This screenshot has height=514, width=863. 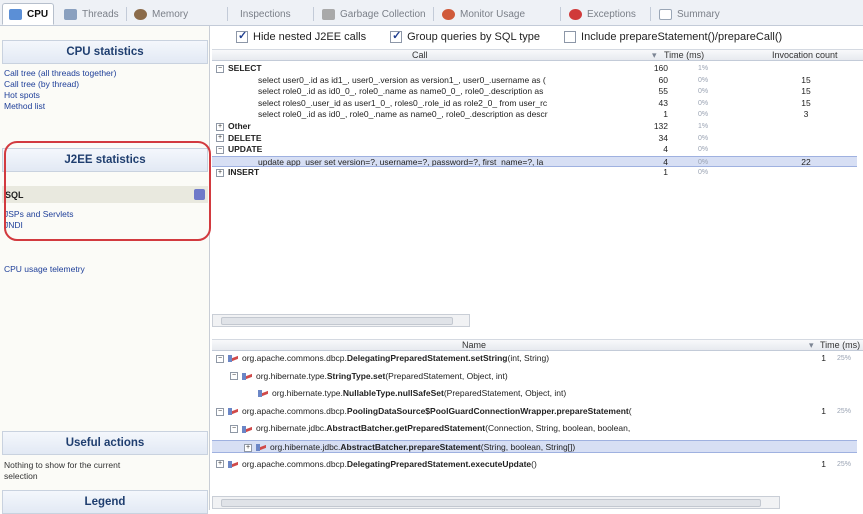 What do you see at coordinates (245, 149) in the screenshot?
I see `call-text: UPDATE` at bounding box center [245, 149].